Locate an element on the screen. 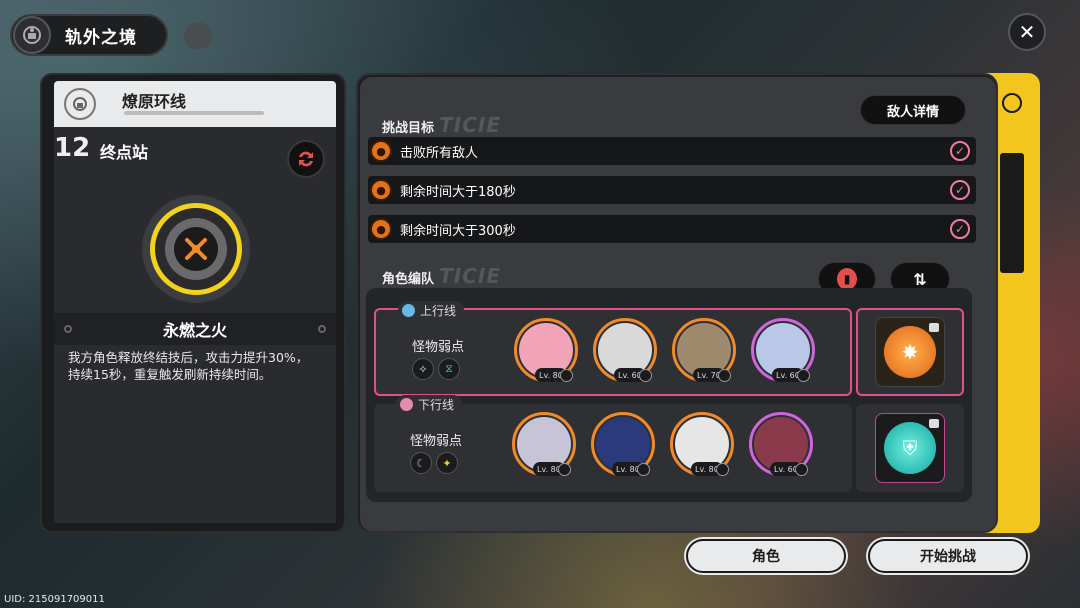 The image size is (1080, 608). objective-row: ● 剩余时间大于180秒 ✓ is located at coordinates (672, 190).